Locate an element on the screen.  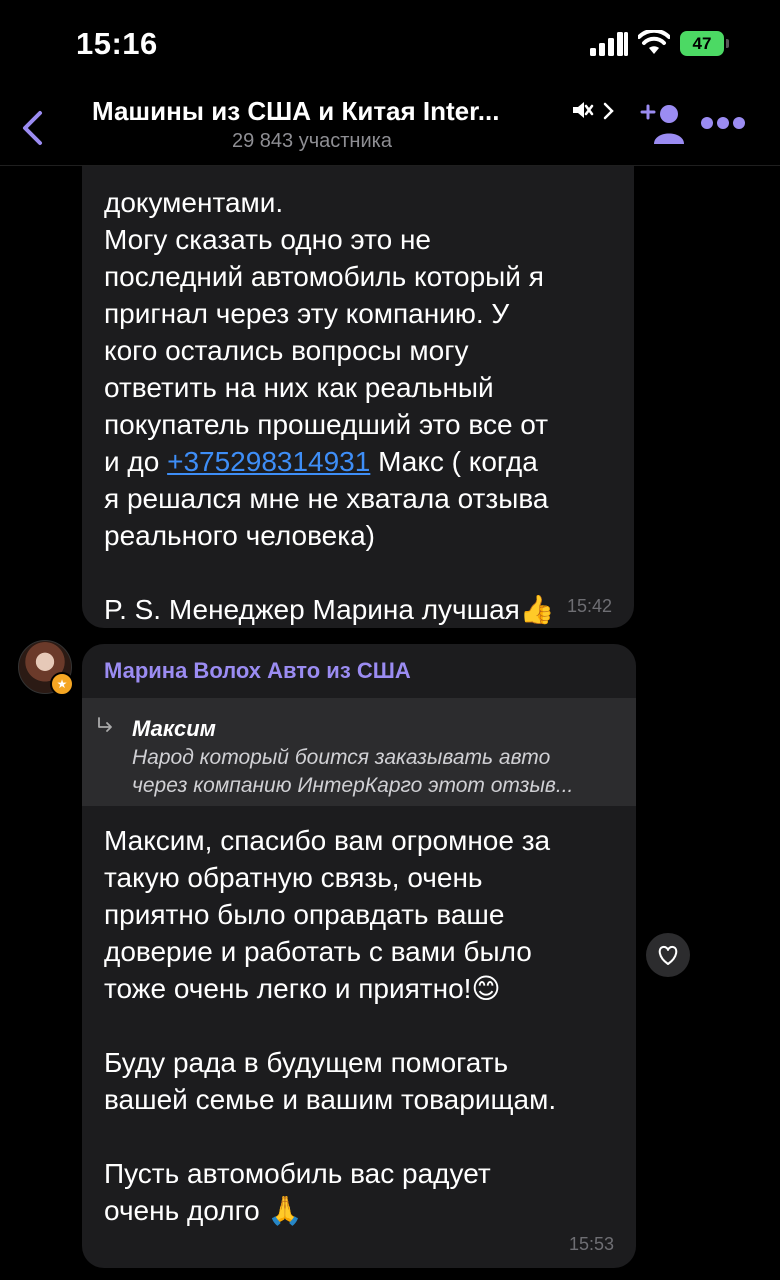
sender-name: Марина Волох Авто из США is located at coordinates (257, 671).